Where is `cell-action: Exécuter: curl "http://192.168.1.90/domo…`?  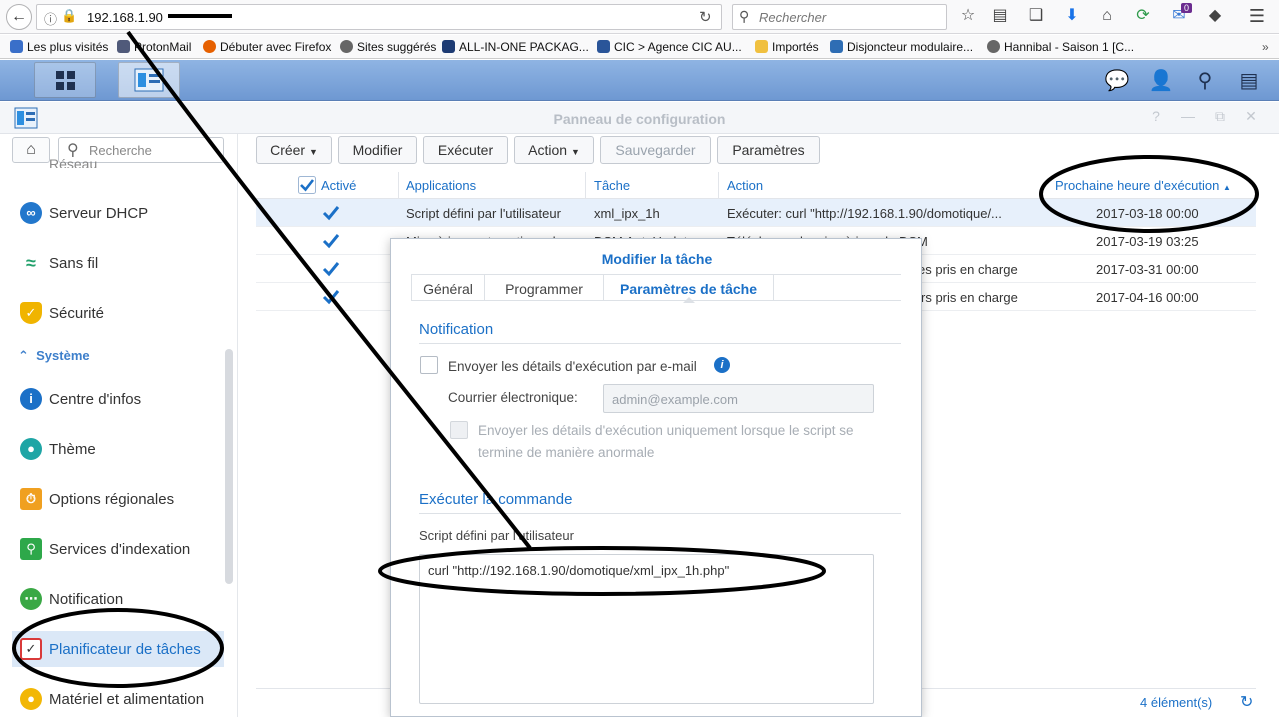
cell-action: Exécuter: curl "http://192.168.1.90/domo… is located at coordinates (864, 213).